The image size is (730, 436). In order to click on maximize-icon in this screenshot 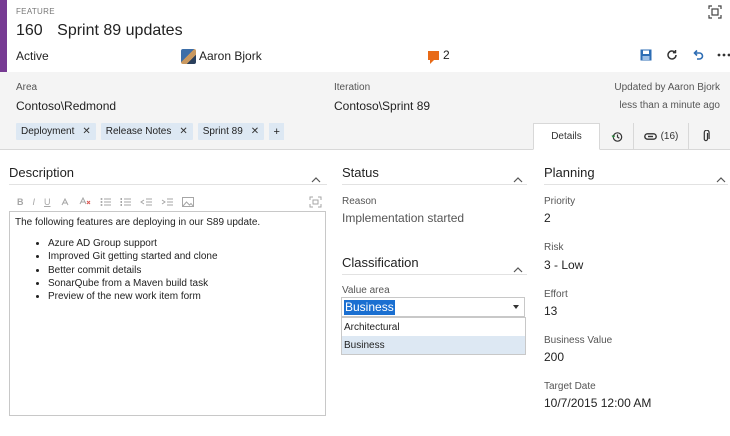, I will do `click(715, 12)`.